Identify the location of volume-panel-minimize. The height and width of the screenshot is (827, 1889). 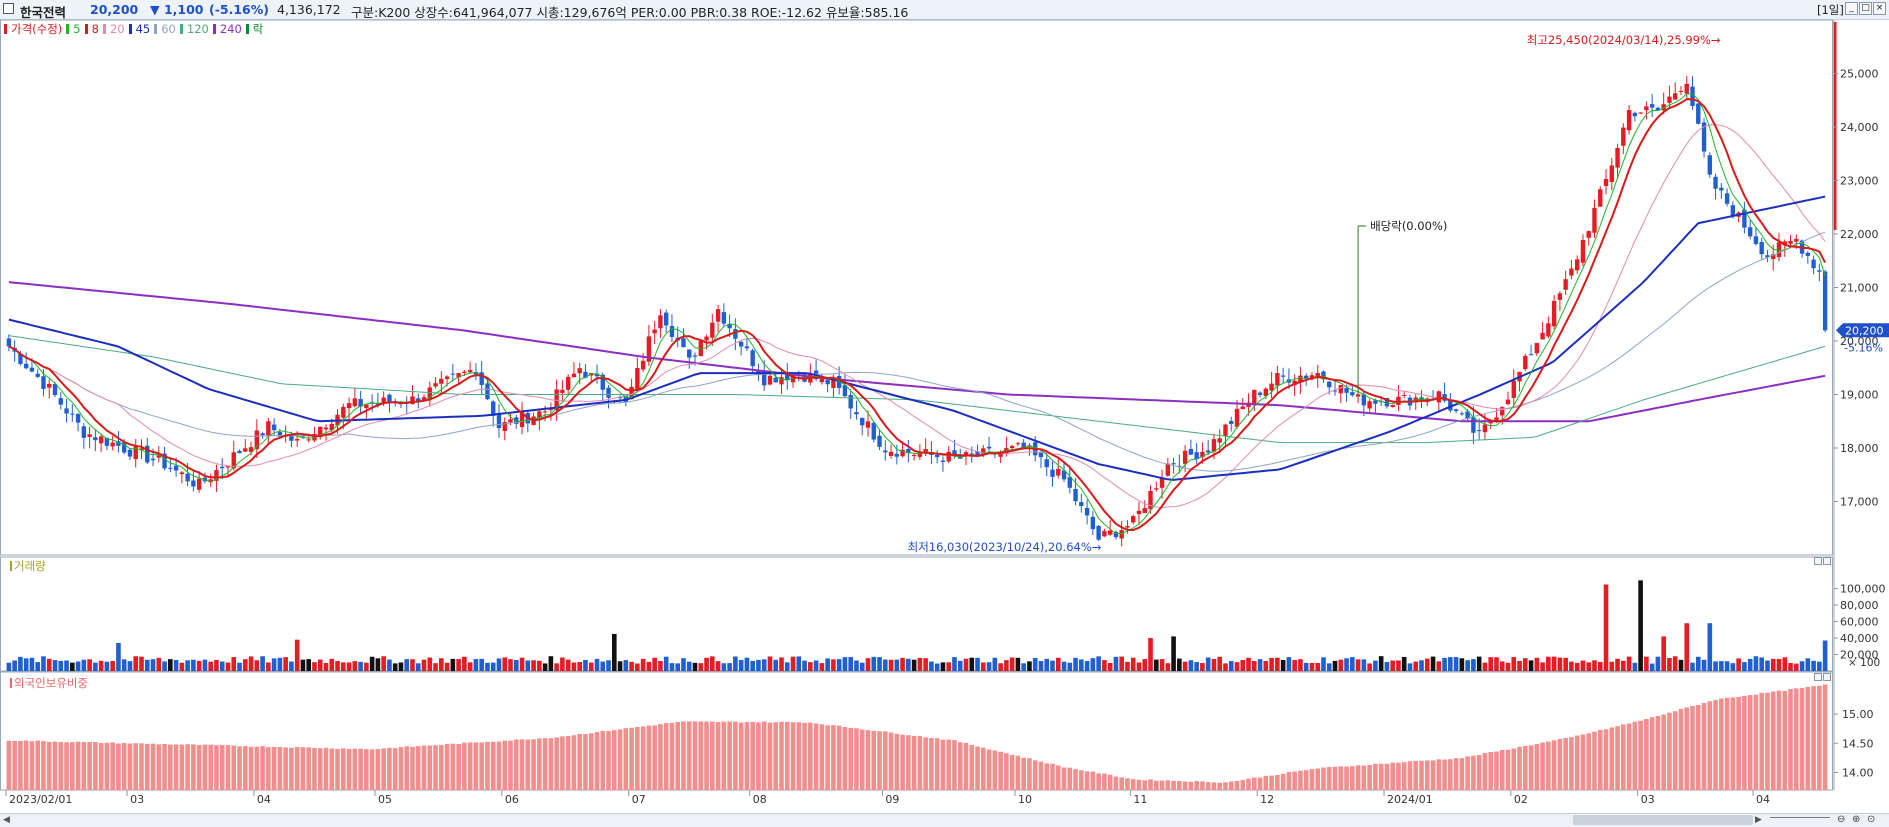
(1818, 561).